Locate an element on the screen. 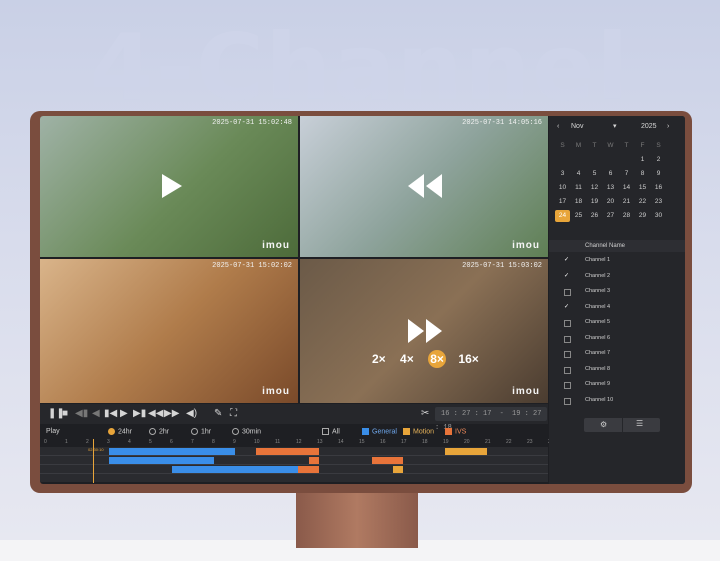 The image size is (720, 561). channel-item: Channel 6 is located at coordinates (617, 338).